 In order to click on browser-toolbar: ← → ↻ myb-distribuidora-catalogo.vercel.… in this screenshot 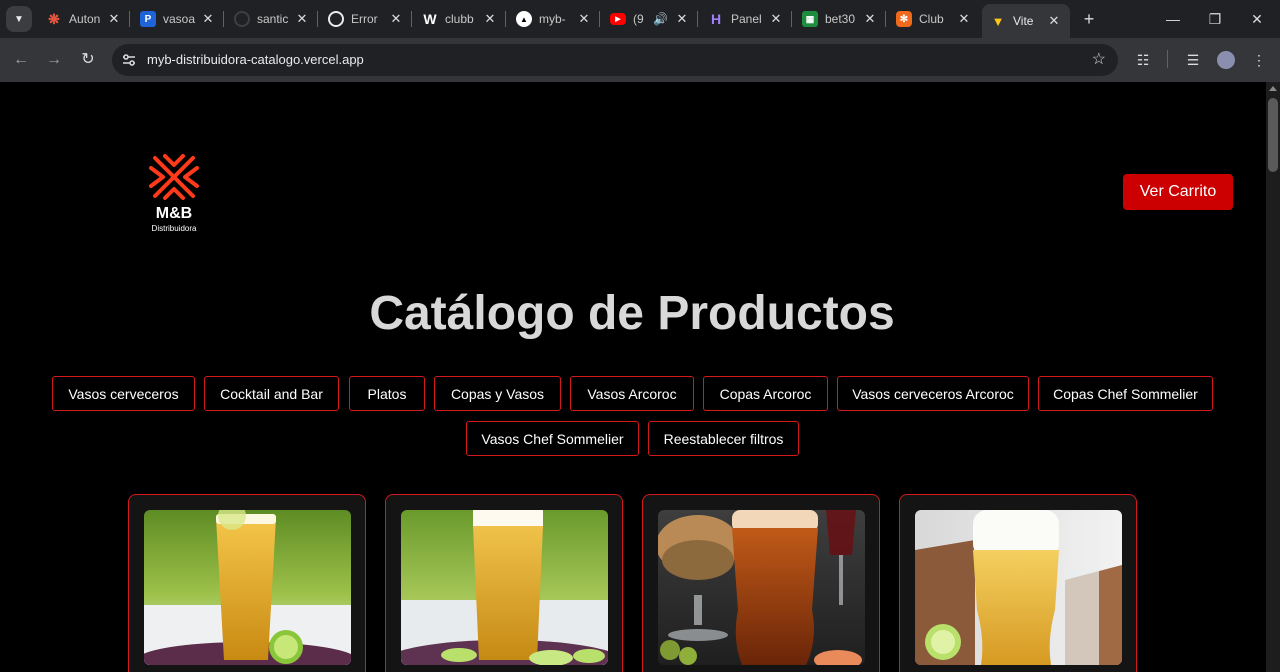, I will do `click(640, 60)`.